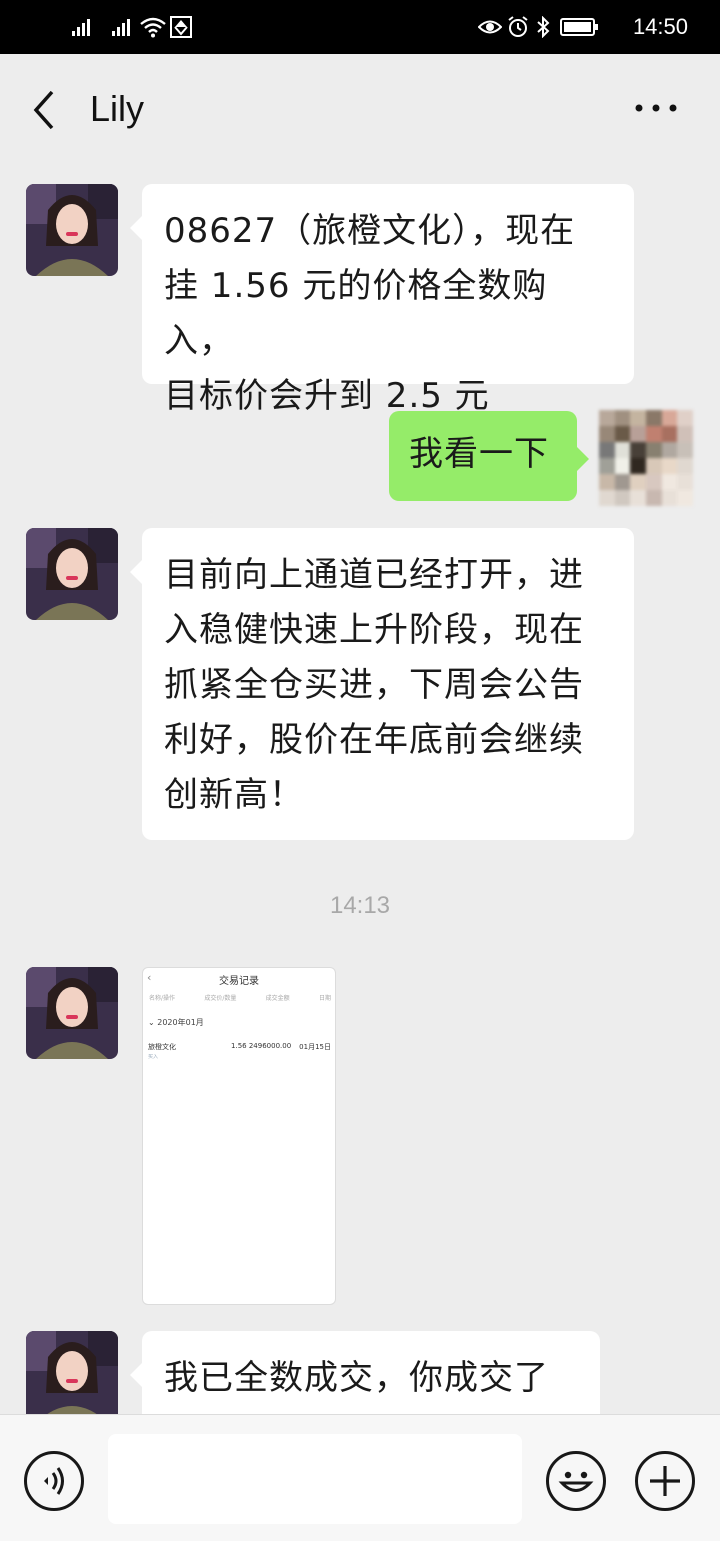 The image size is (720, 1541). I want to click on battery-icon, so click(580, 27).